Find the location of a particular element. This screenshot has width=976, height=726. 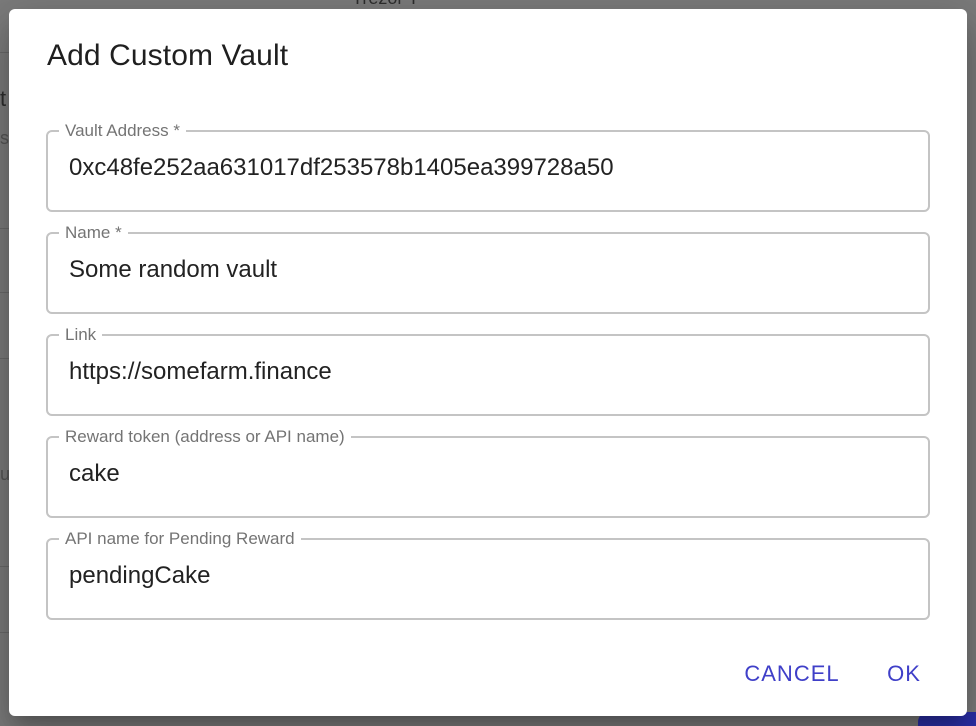

name-label: Name * is located at coordinates (93, 232).